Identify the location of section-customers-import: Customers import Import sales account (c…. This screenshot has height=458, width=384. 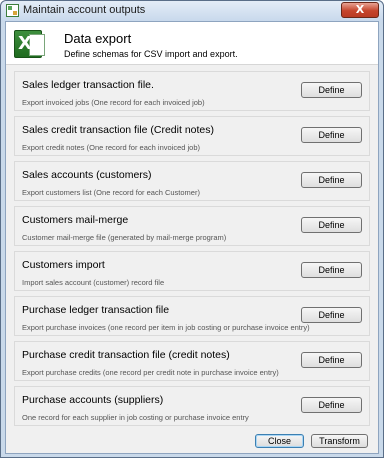
(192, 271).